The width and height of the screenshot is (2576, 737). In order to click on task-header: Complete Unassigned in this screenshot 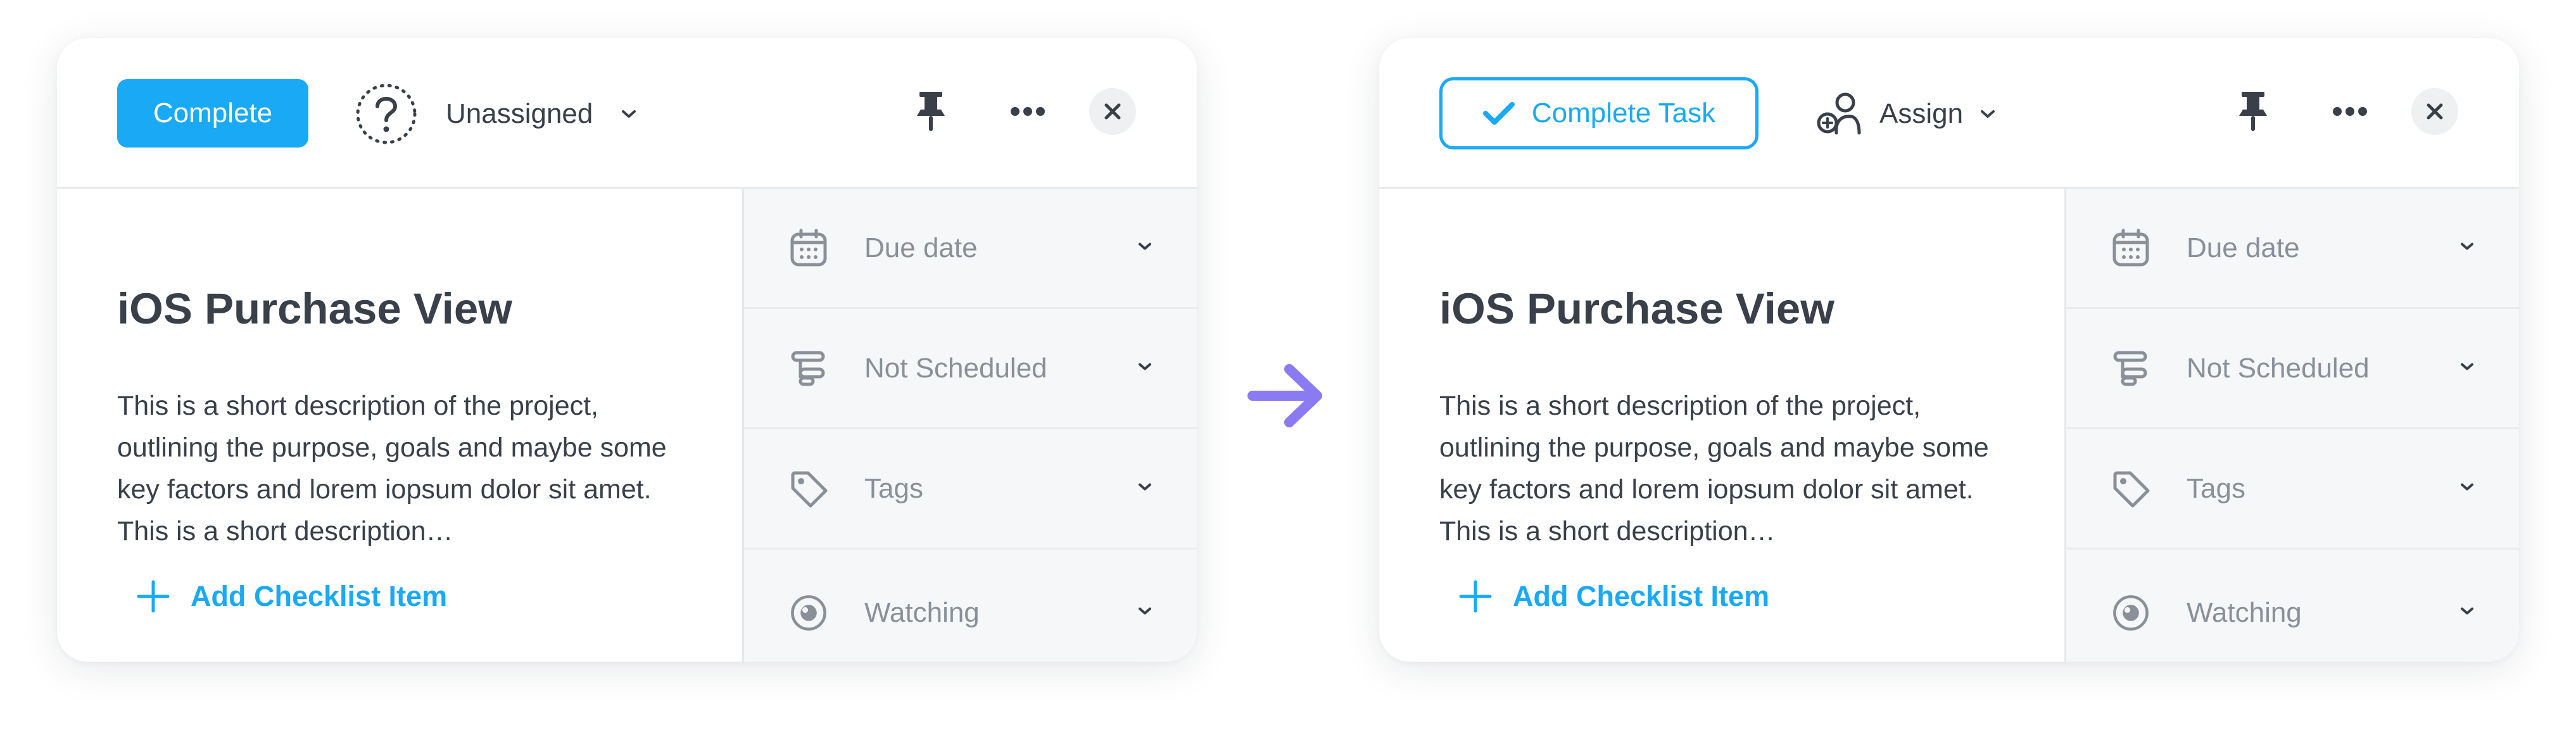, I will do `click(627, 113)`.